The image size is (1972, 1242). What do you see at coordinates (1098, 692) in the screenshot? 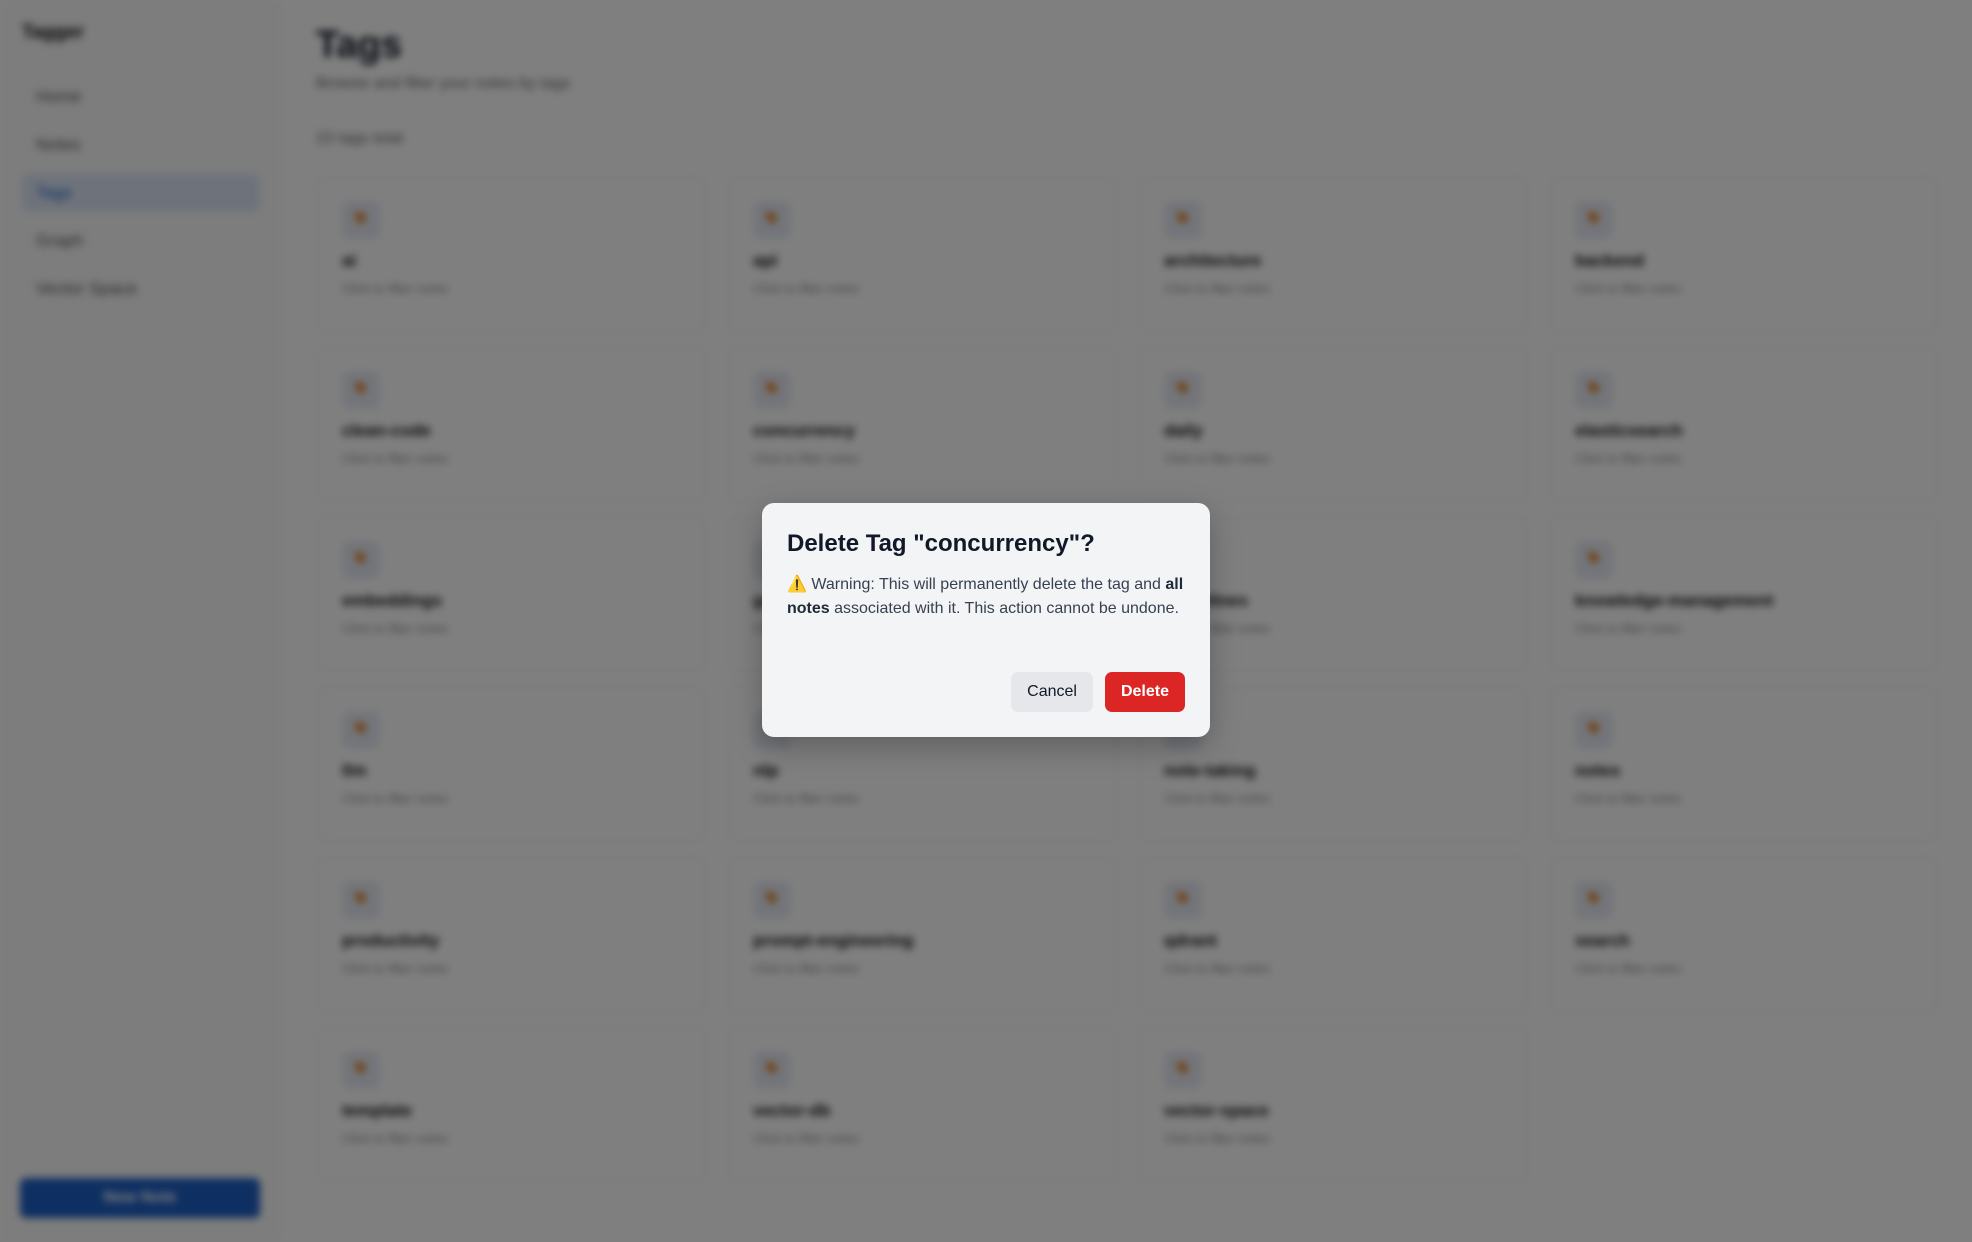
I see `dialog-actions: Cancel Delete` at bounding box center [1098, 692].